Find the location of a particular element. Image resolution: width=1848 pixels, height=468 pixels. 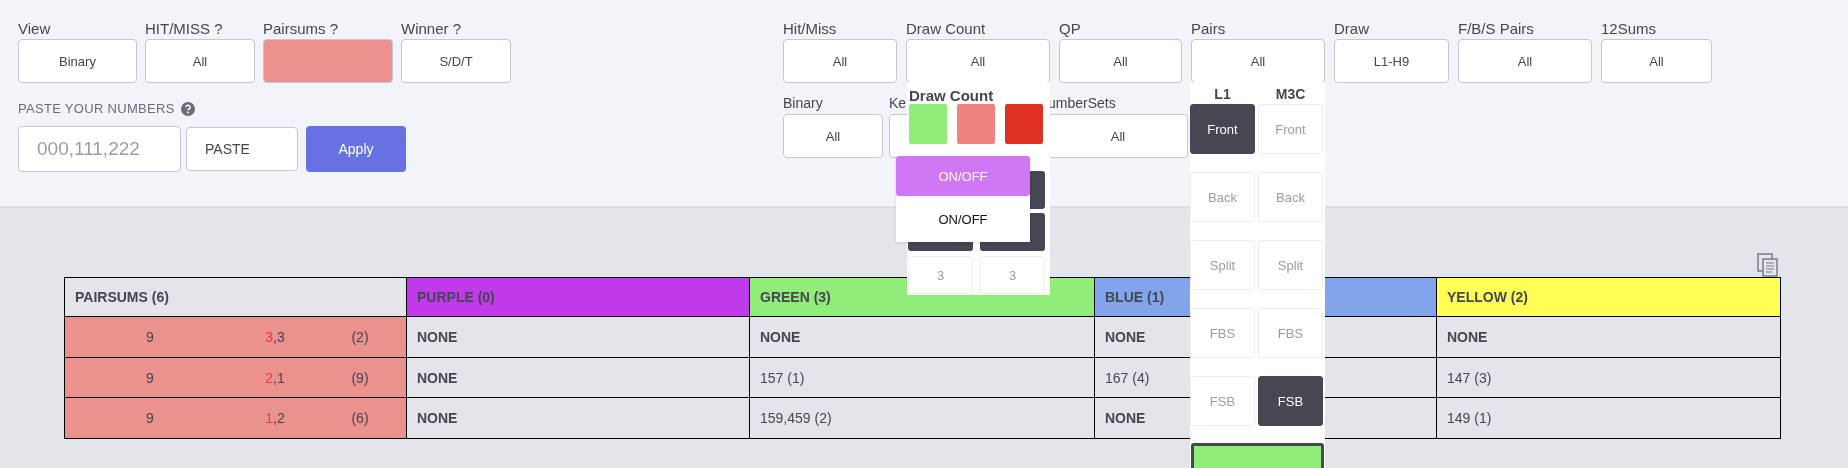

paste-label: PASTE YOUR NUMBERS is located at coordinates (96, 108).